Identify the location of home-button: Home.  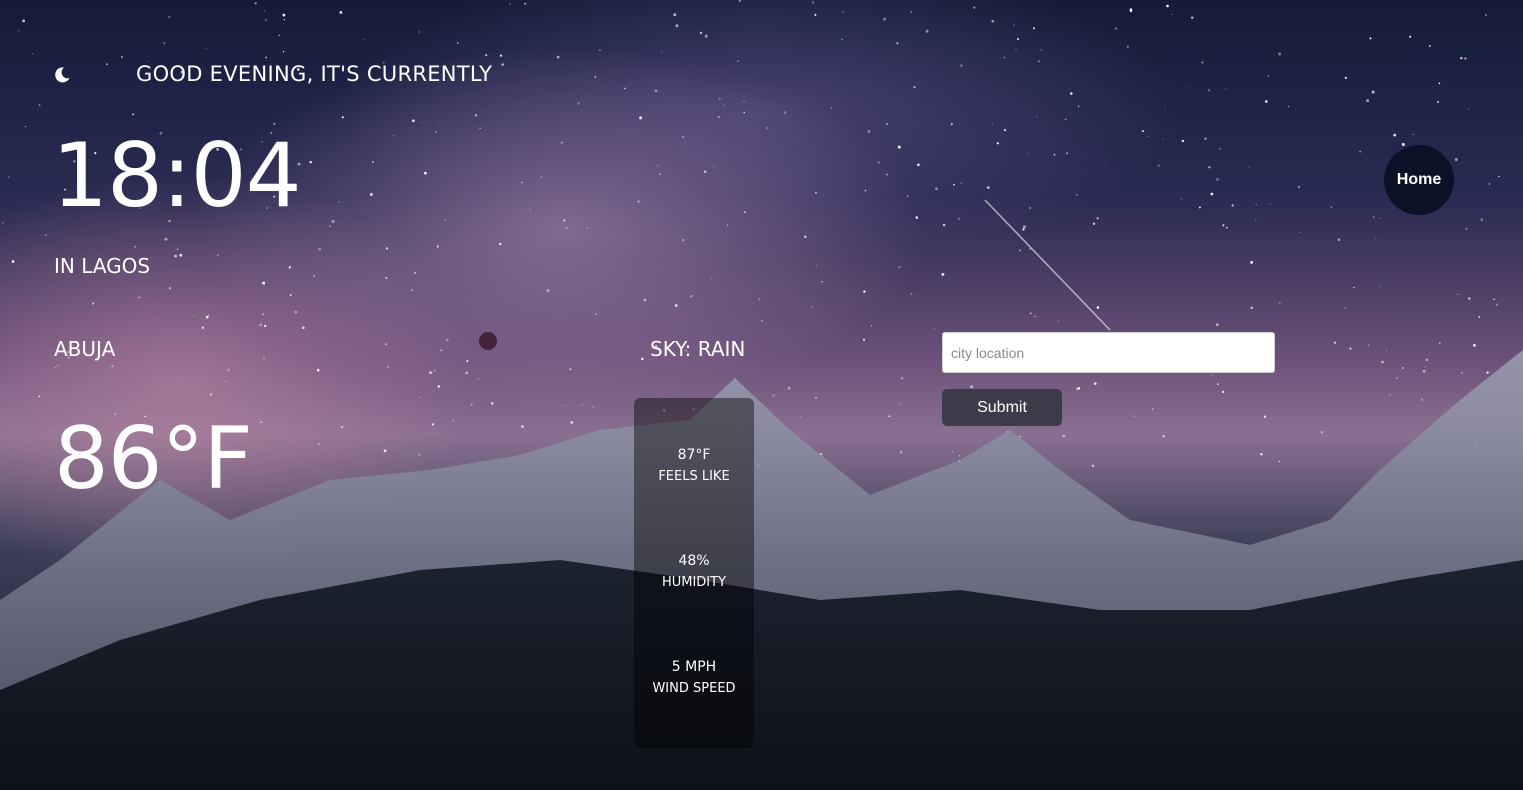
(1419, 180).